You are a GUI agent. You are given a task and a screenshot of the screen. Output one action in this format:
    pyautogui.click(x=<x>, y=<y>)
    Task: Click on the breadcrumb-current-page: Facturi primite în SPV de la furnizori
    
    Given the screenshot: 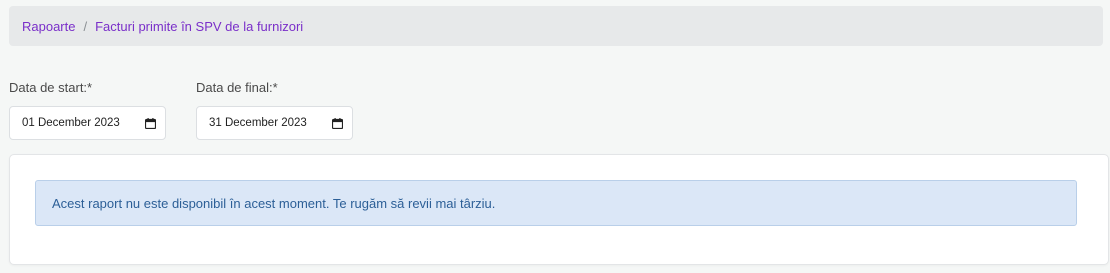 What is the action you would take?
    pyautogui.click(x=199, y=26)
    